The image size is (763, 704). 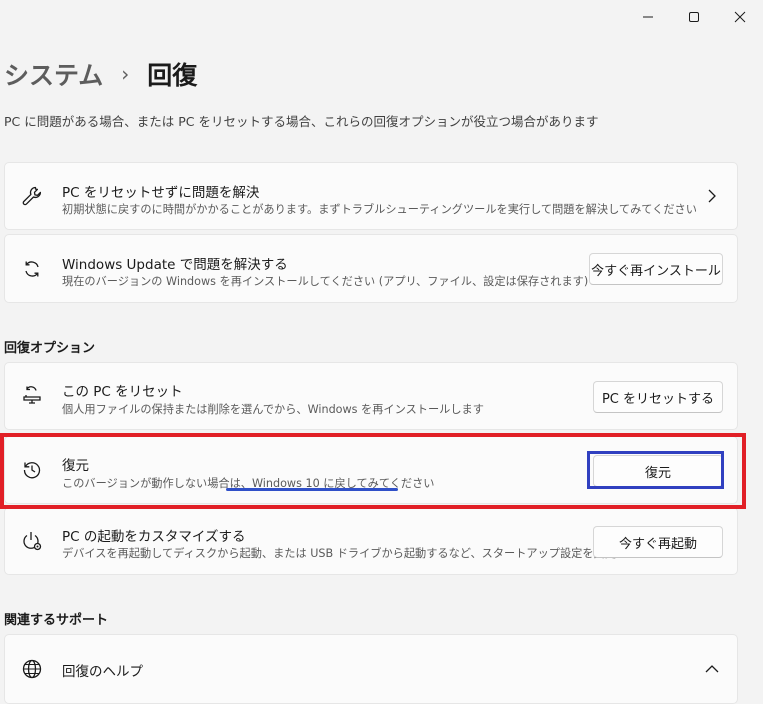 I want to click on window-controls, so click(x=694, y=17).